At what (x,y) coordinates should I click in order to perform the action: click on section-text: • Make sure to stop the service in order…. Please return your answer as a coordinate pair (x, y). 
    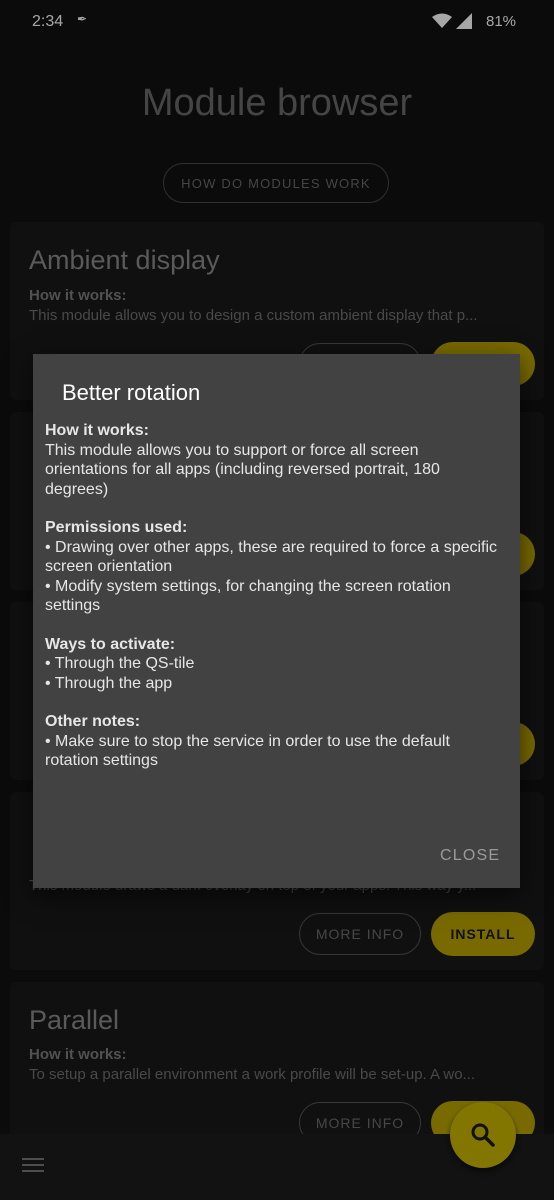
    Looking at the image, I should click on (247, 751).